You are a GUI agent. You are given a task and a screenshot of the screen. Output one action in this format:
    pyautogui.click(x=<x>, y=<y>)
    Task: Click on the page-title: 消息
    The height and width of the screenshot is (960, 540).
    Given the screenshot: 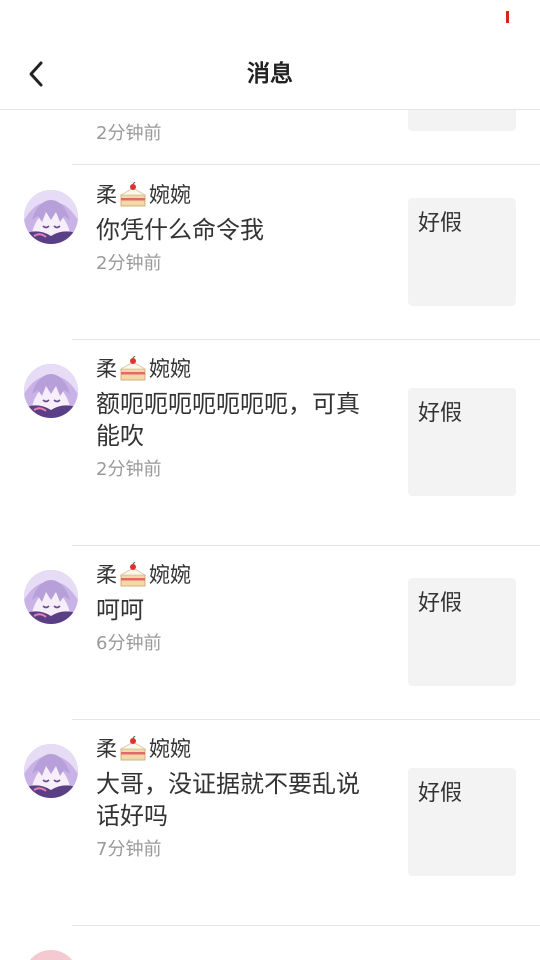 What is the action you would take?
    pyautogui.click(x=270, y=74)
    